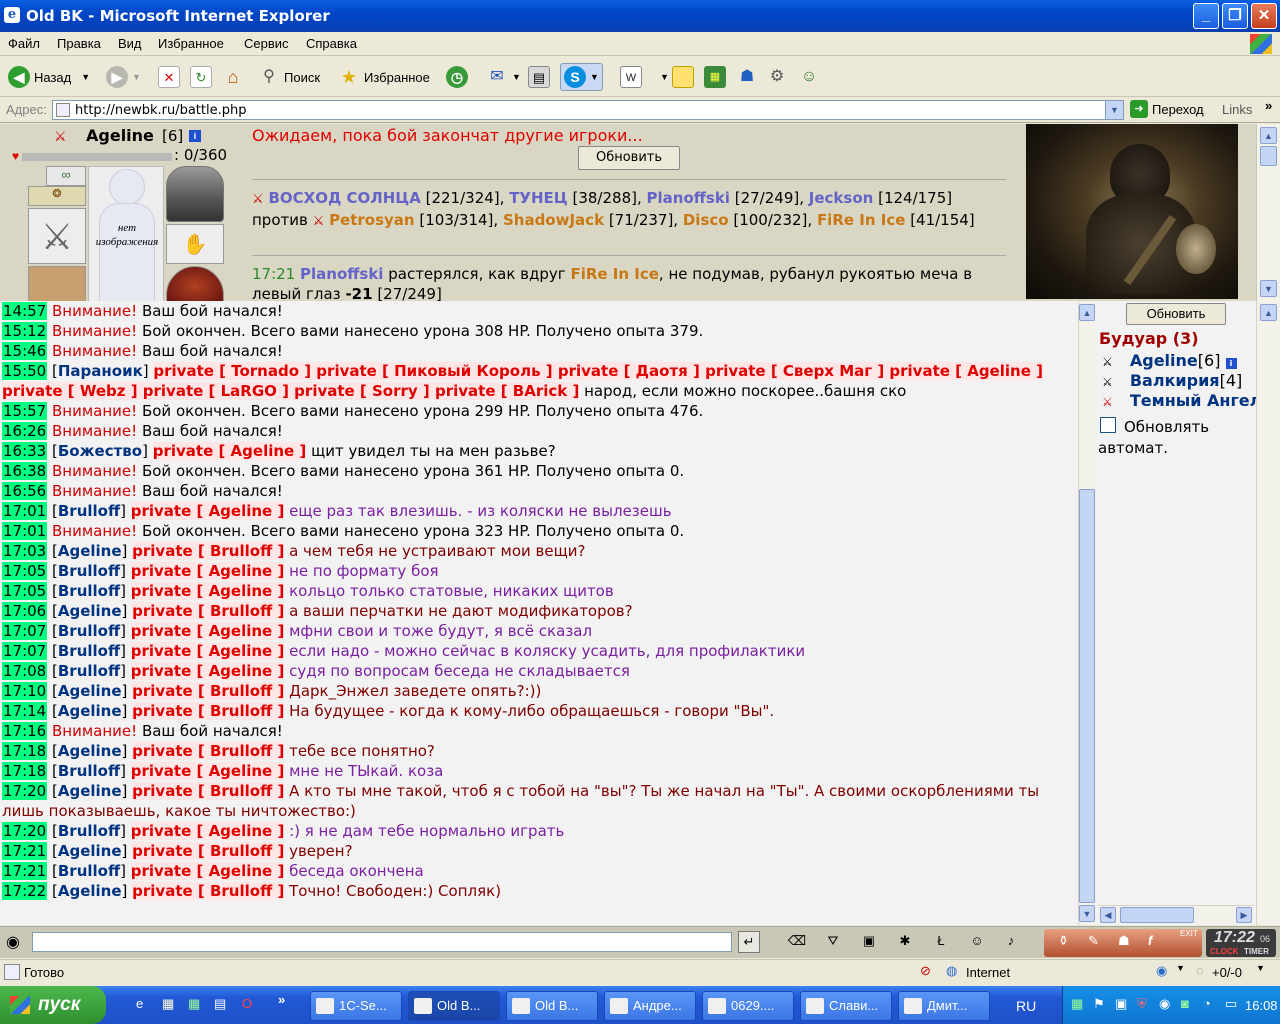  I want to click on sound-icon: ♪, so click(1011, 942).